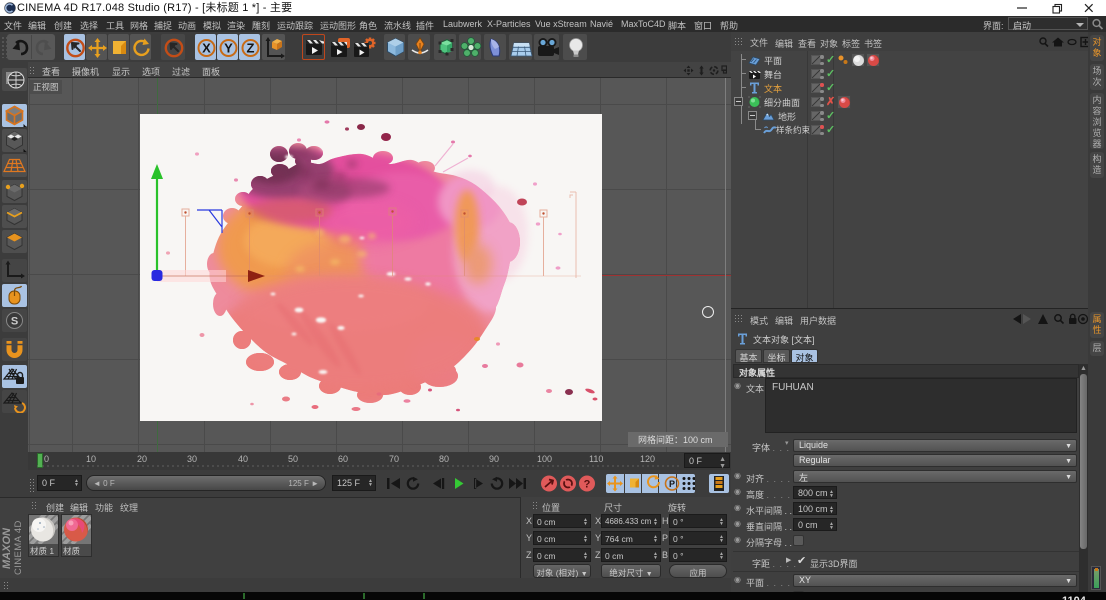  What do you see at coordinates (14, 322) in the screenshot?
I see `svg-text: S` at bounding box center [14, 322].